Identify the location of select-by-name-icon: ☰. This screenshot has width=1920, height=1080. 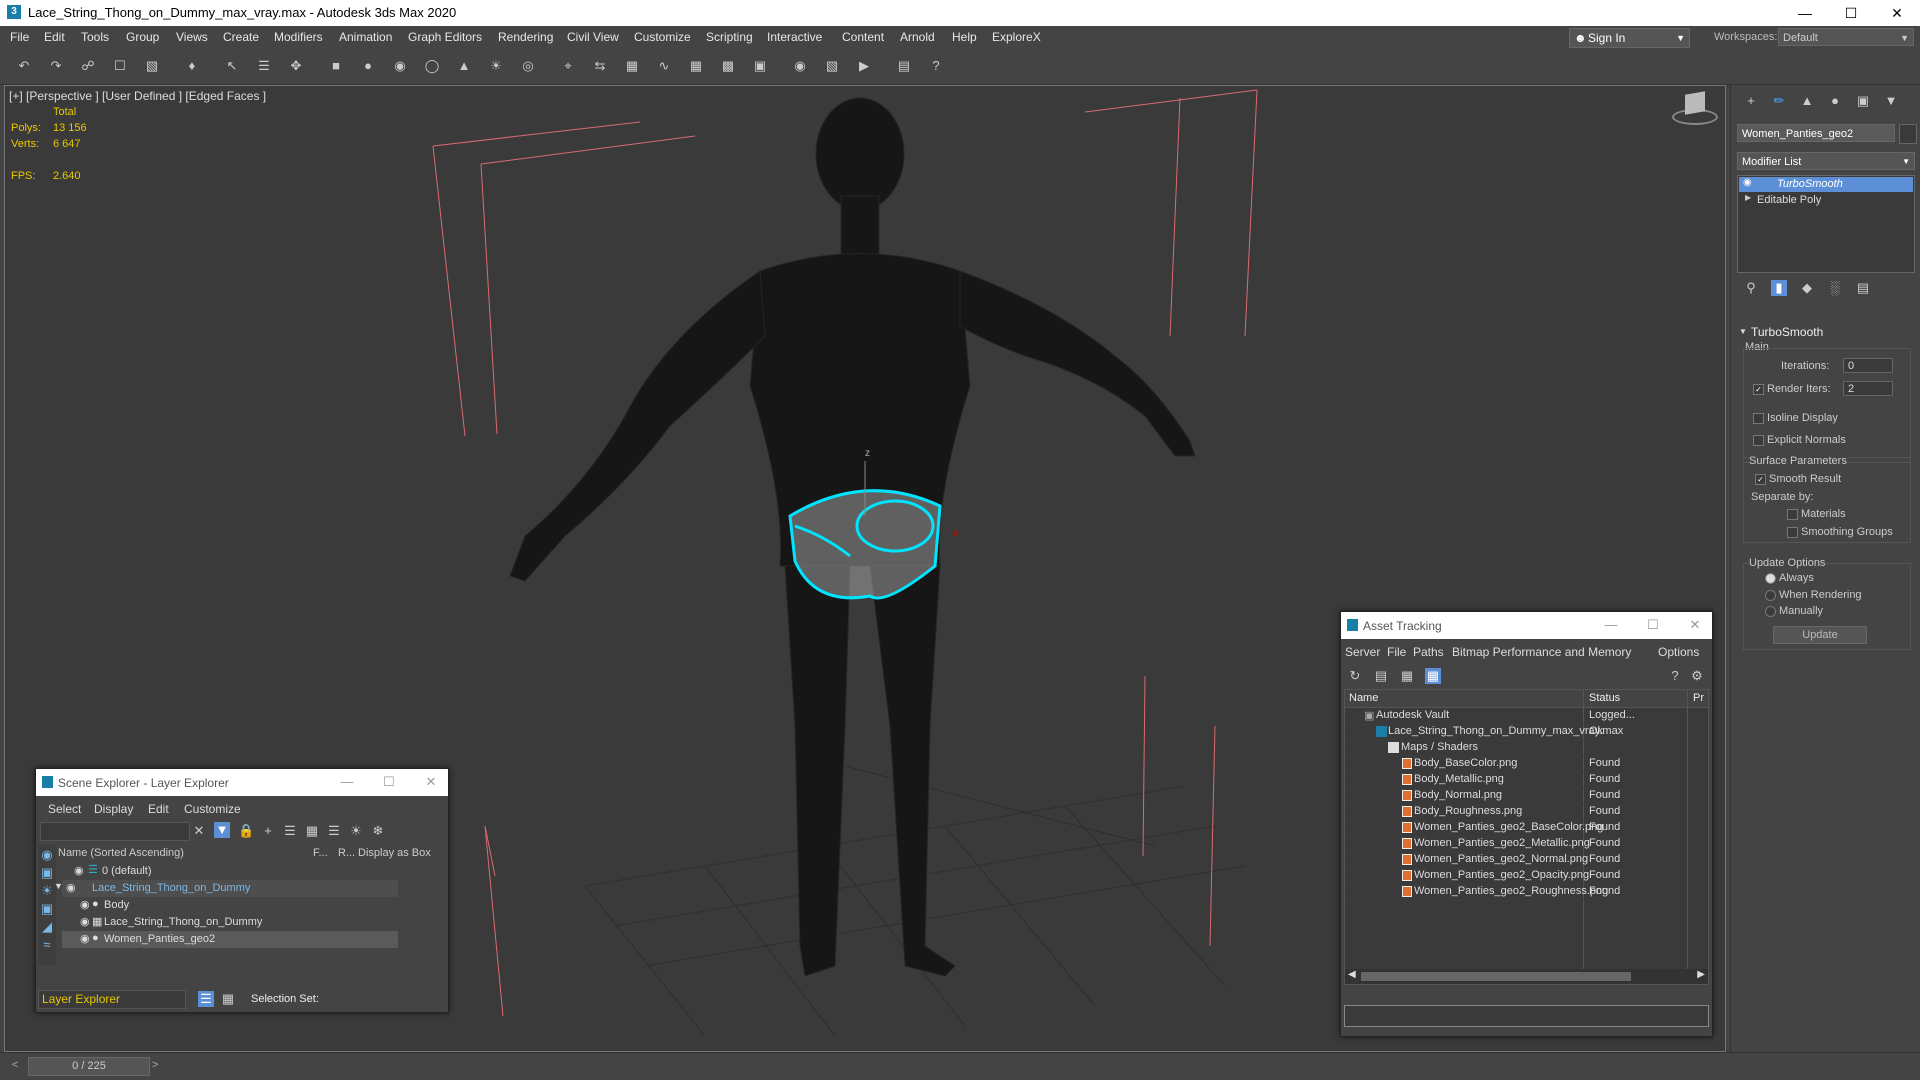
(264, 66).